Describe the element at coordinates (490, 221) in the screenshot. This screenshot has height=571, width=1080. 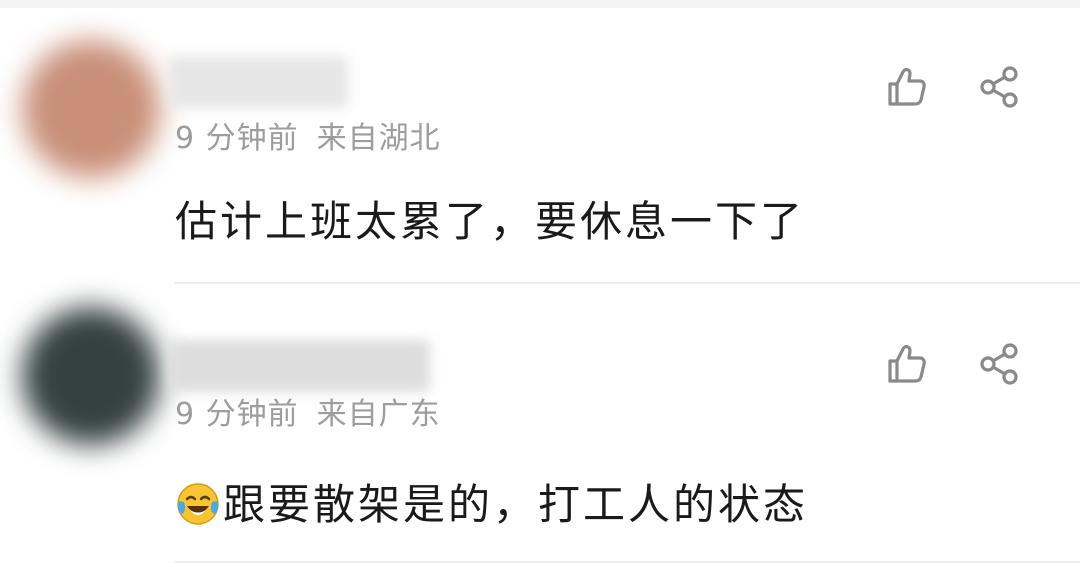
I see `comment-text: 估计上班太累了，要休息一下了` at that location.